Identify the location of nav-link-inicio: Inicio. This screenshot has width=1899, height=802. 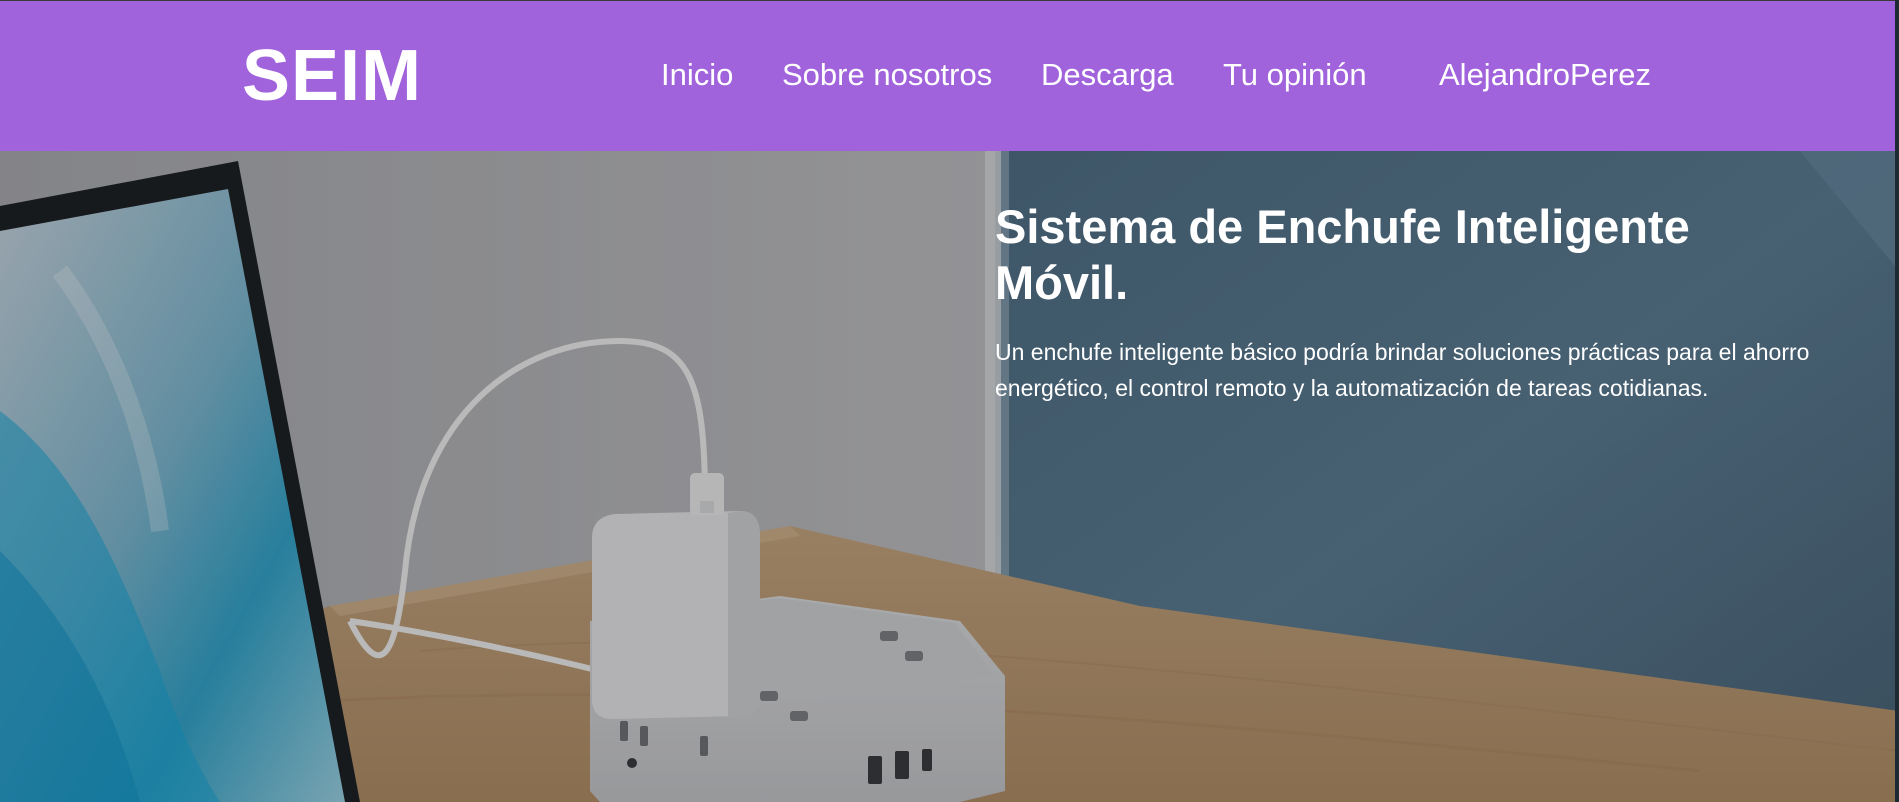
(697, 75).